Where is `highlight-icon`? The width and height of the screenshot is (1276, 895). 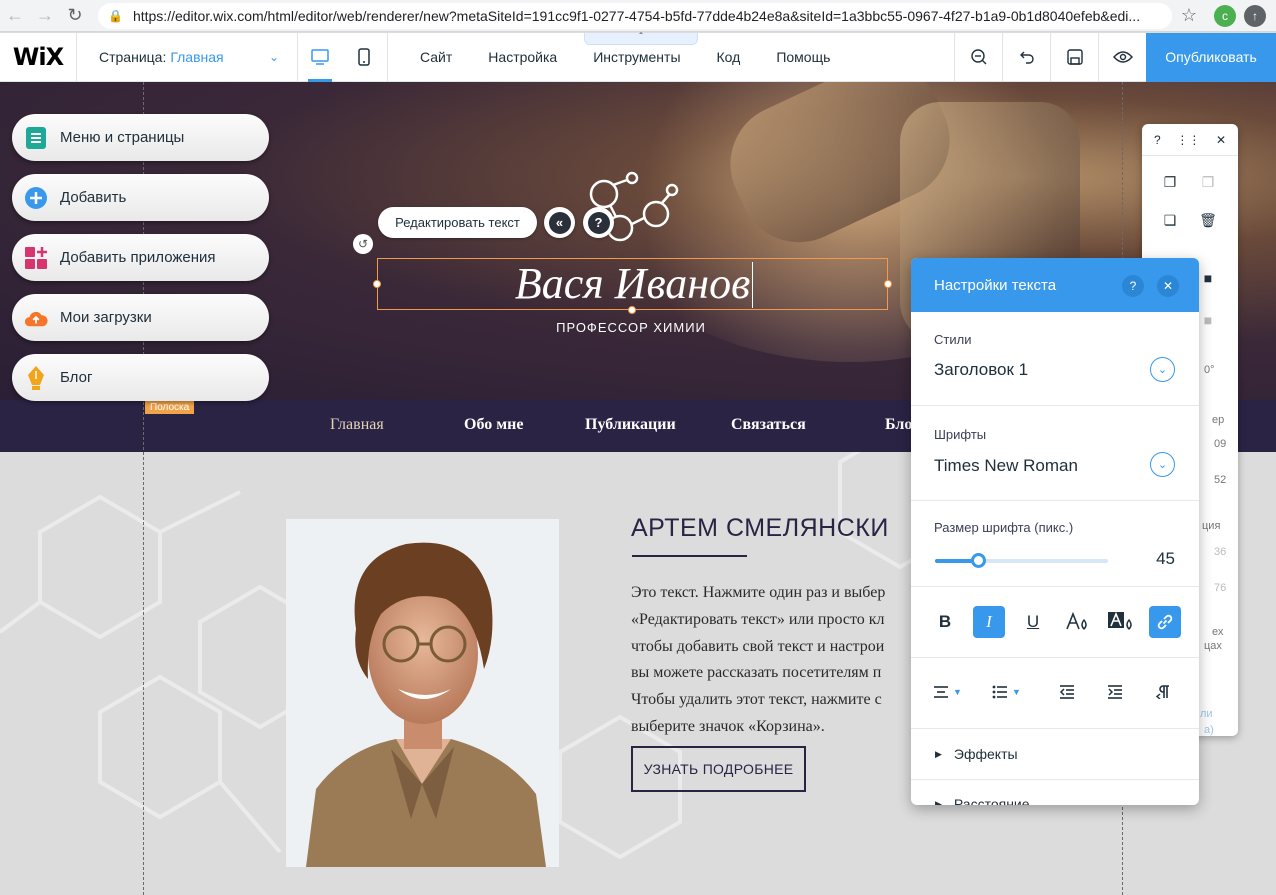
highlight-icon is located at coordinates (1120, 620).